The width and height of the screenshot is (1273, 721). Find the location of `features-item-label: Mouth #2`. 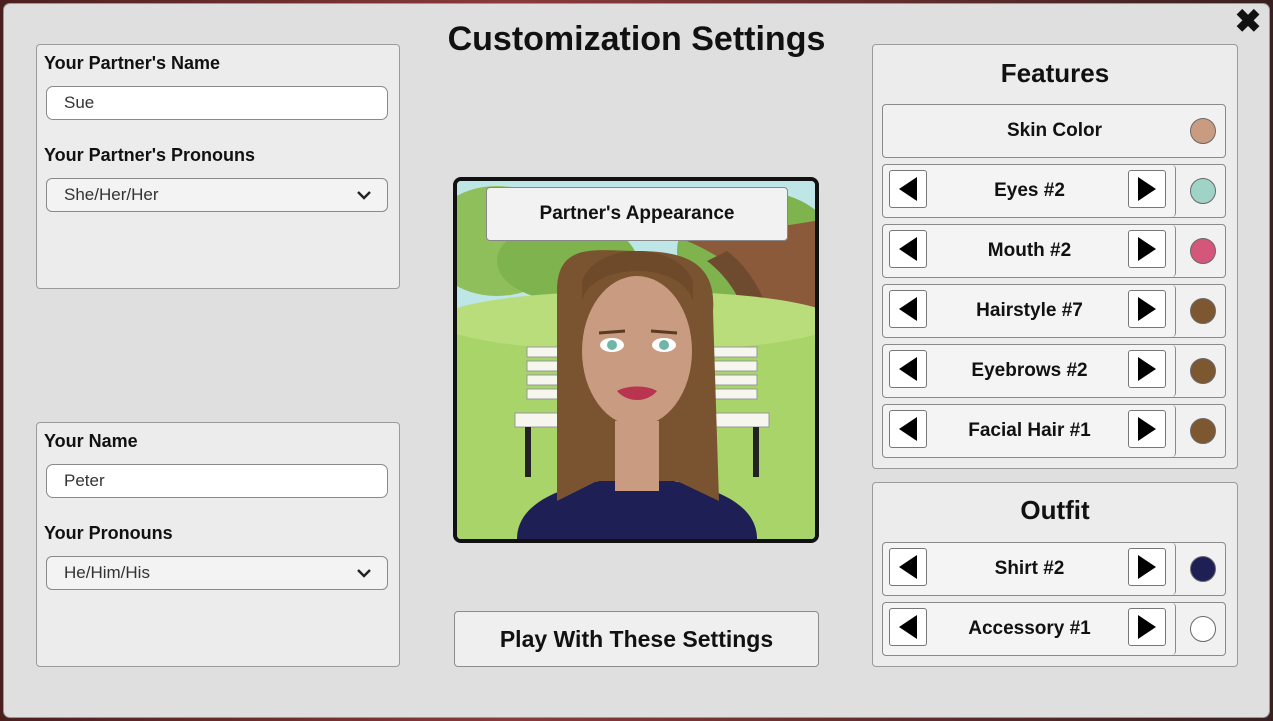

features-item-label: Mouth #2 is located at coordinates (1029, 250).